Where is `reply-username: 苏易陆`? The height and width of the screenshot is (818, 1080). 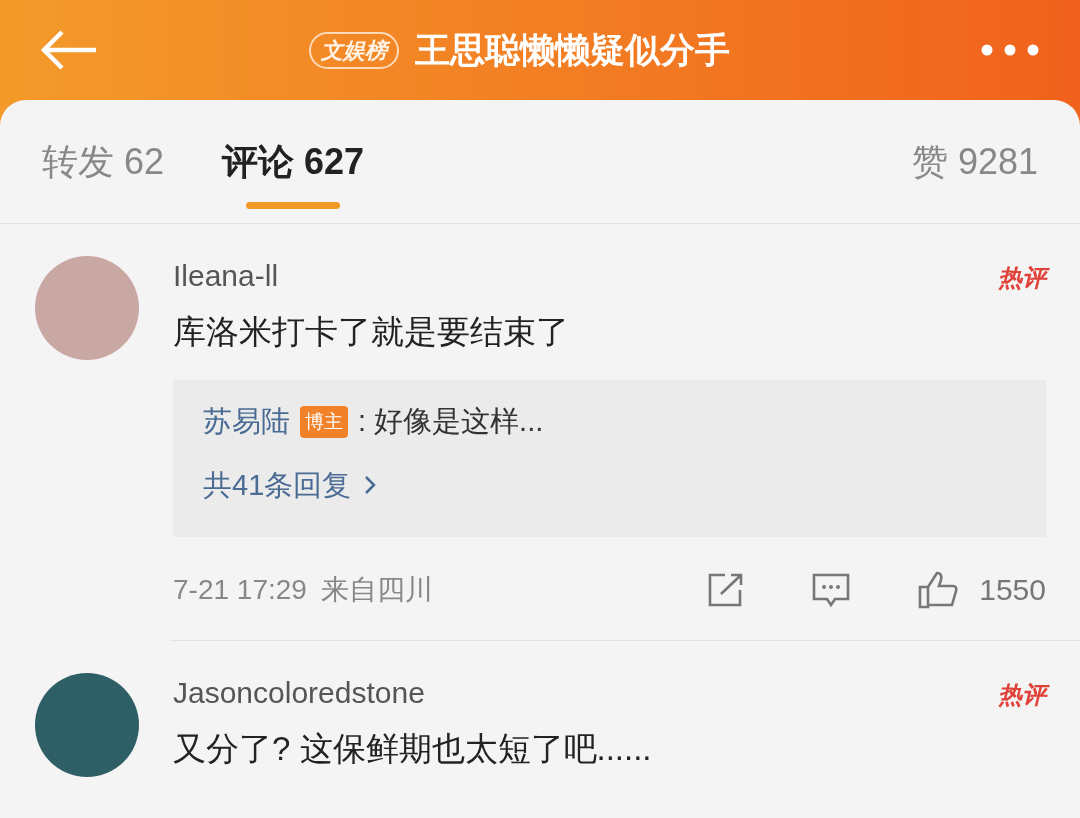
reply-username: 苏易陆 is located at coordinates (246, 422).